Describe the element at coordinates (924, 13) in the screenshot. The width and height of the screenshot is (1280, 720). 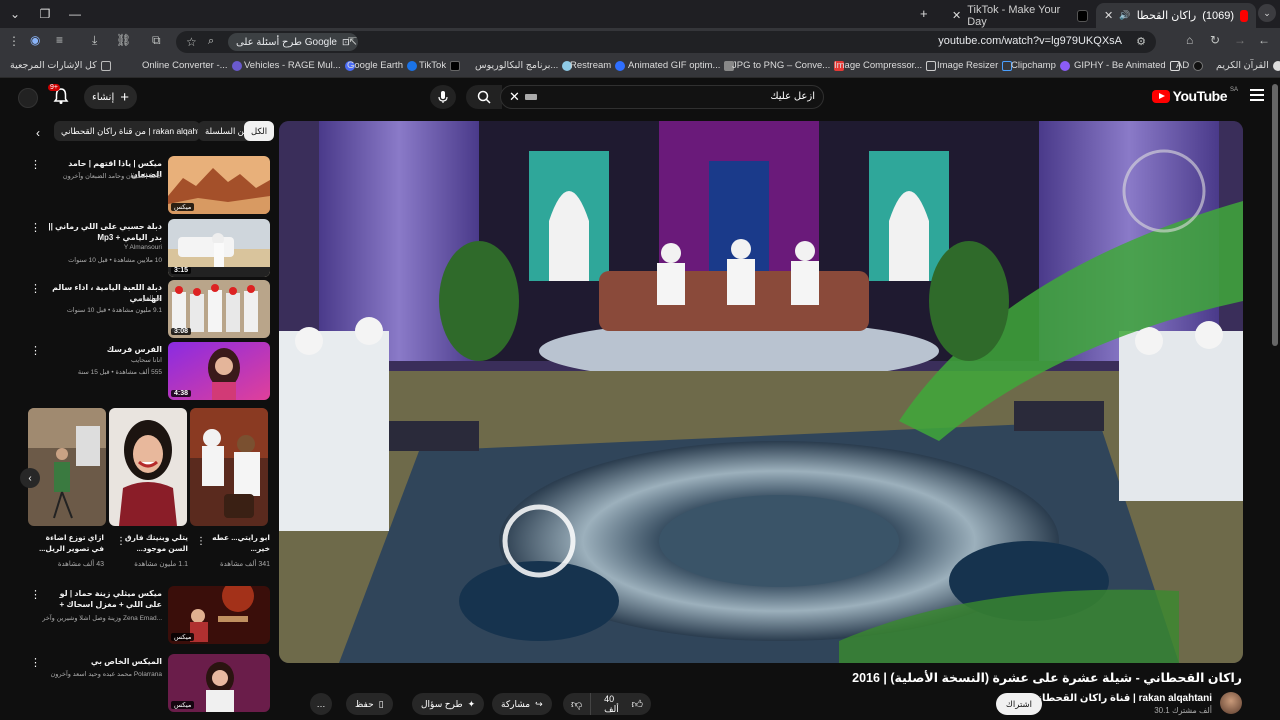
I see `new-tab-icon: +` at that location.